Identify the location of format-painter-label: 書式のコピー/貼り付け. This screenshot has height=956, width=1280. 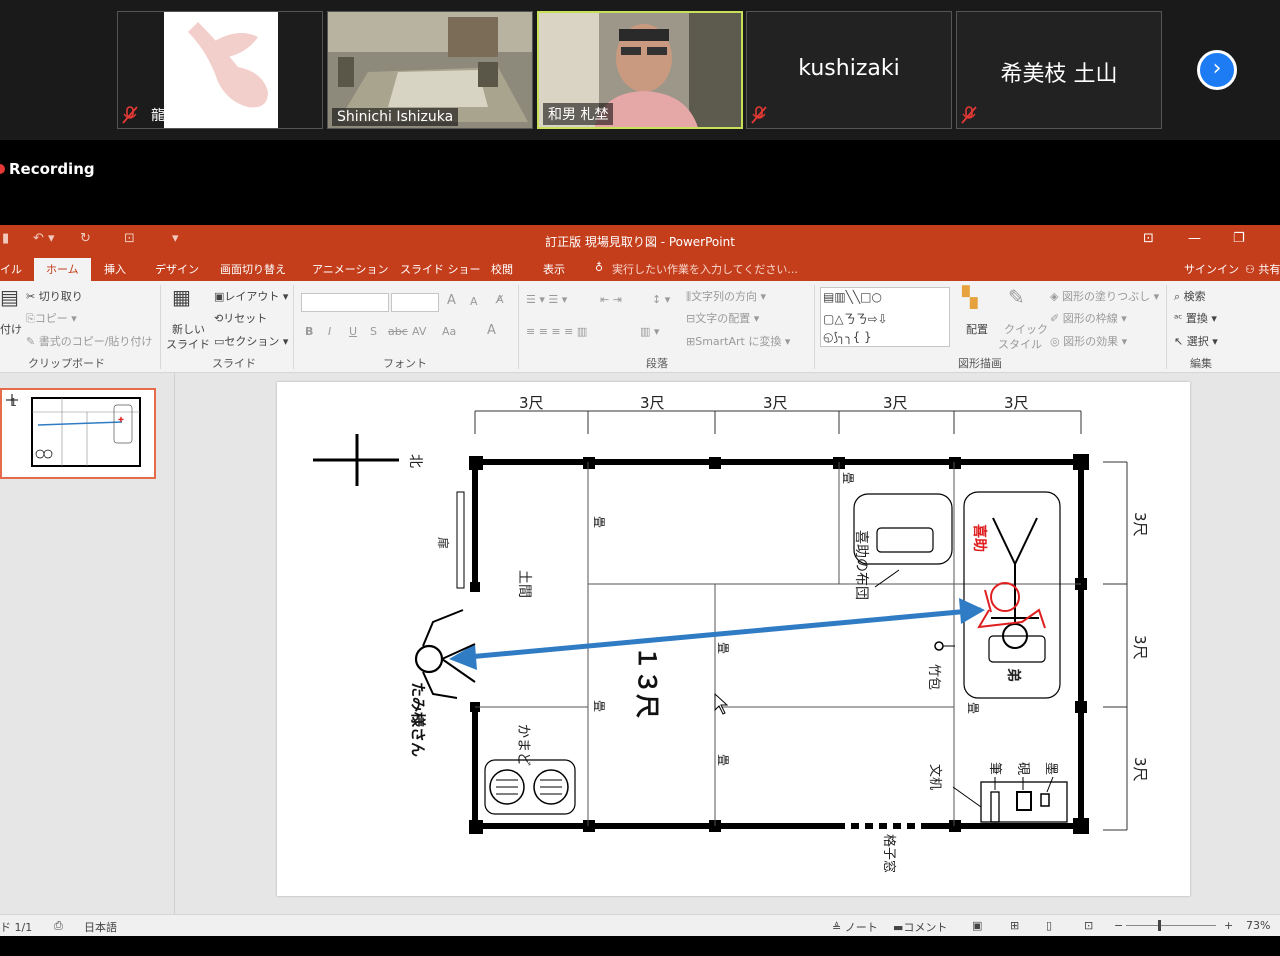
(95, 341).